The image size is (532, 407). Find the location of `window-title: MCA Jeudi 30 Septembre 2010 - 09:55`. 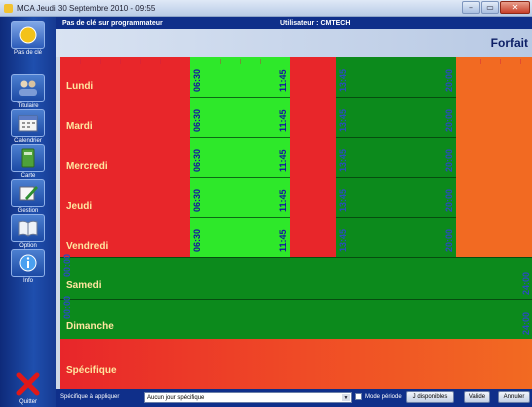

window-title: MCA Jeudi 30 Septembre 2010 - 09:55 is located at coordinates (86, 8).